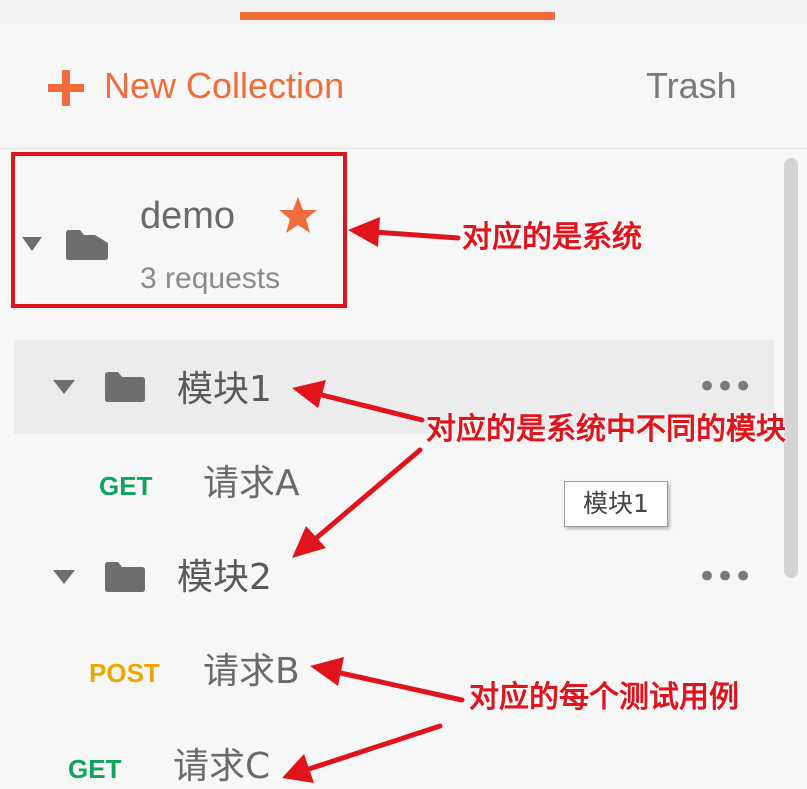 This screenshot has height=789, width=807. Describe the element at coordinates (552, 237) in the screenshot. I see `annotation-system: 对应的是系统` at that location.